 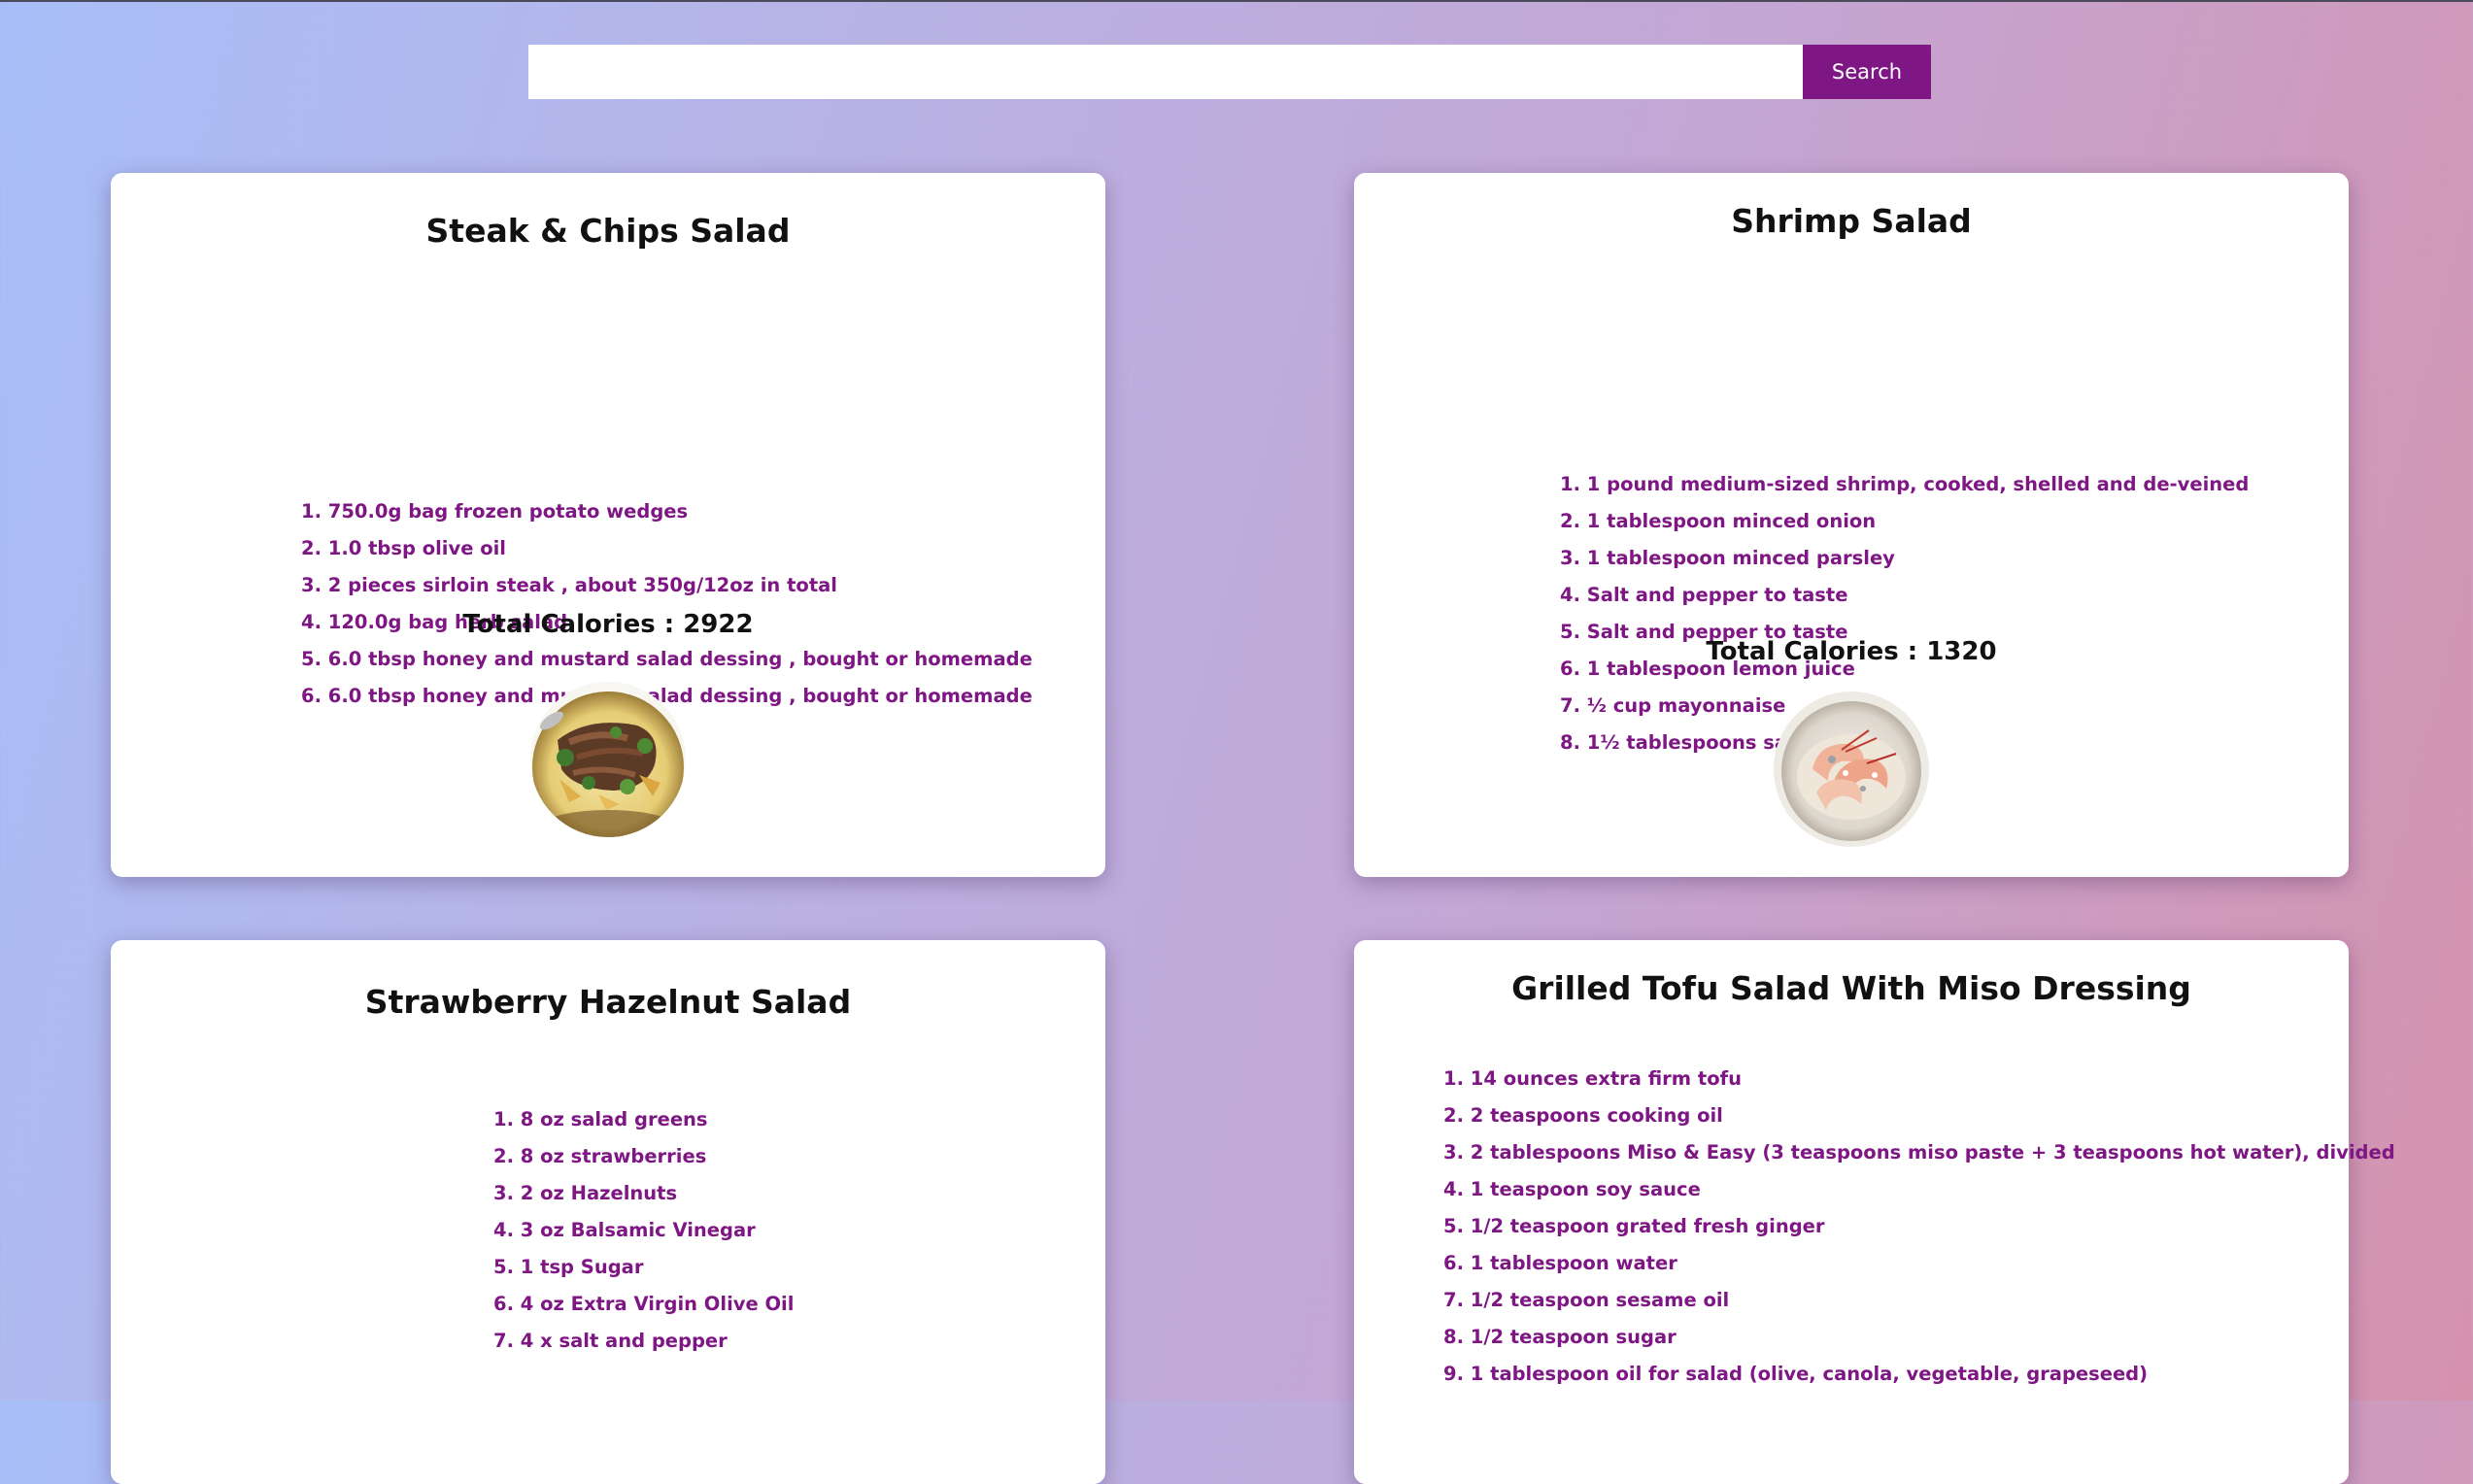 What do you see at coordinates (1593, 1078) in the screenshot?
I see `ingredient-item: 1. 14 ounces extra firm tofu` at bounding box center [1593, 1078].